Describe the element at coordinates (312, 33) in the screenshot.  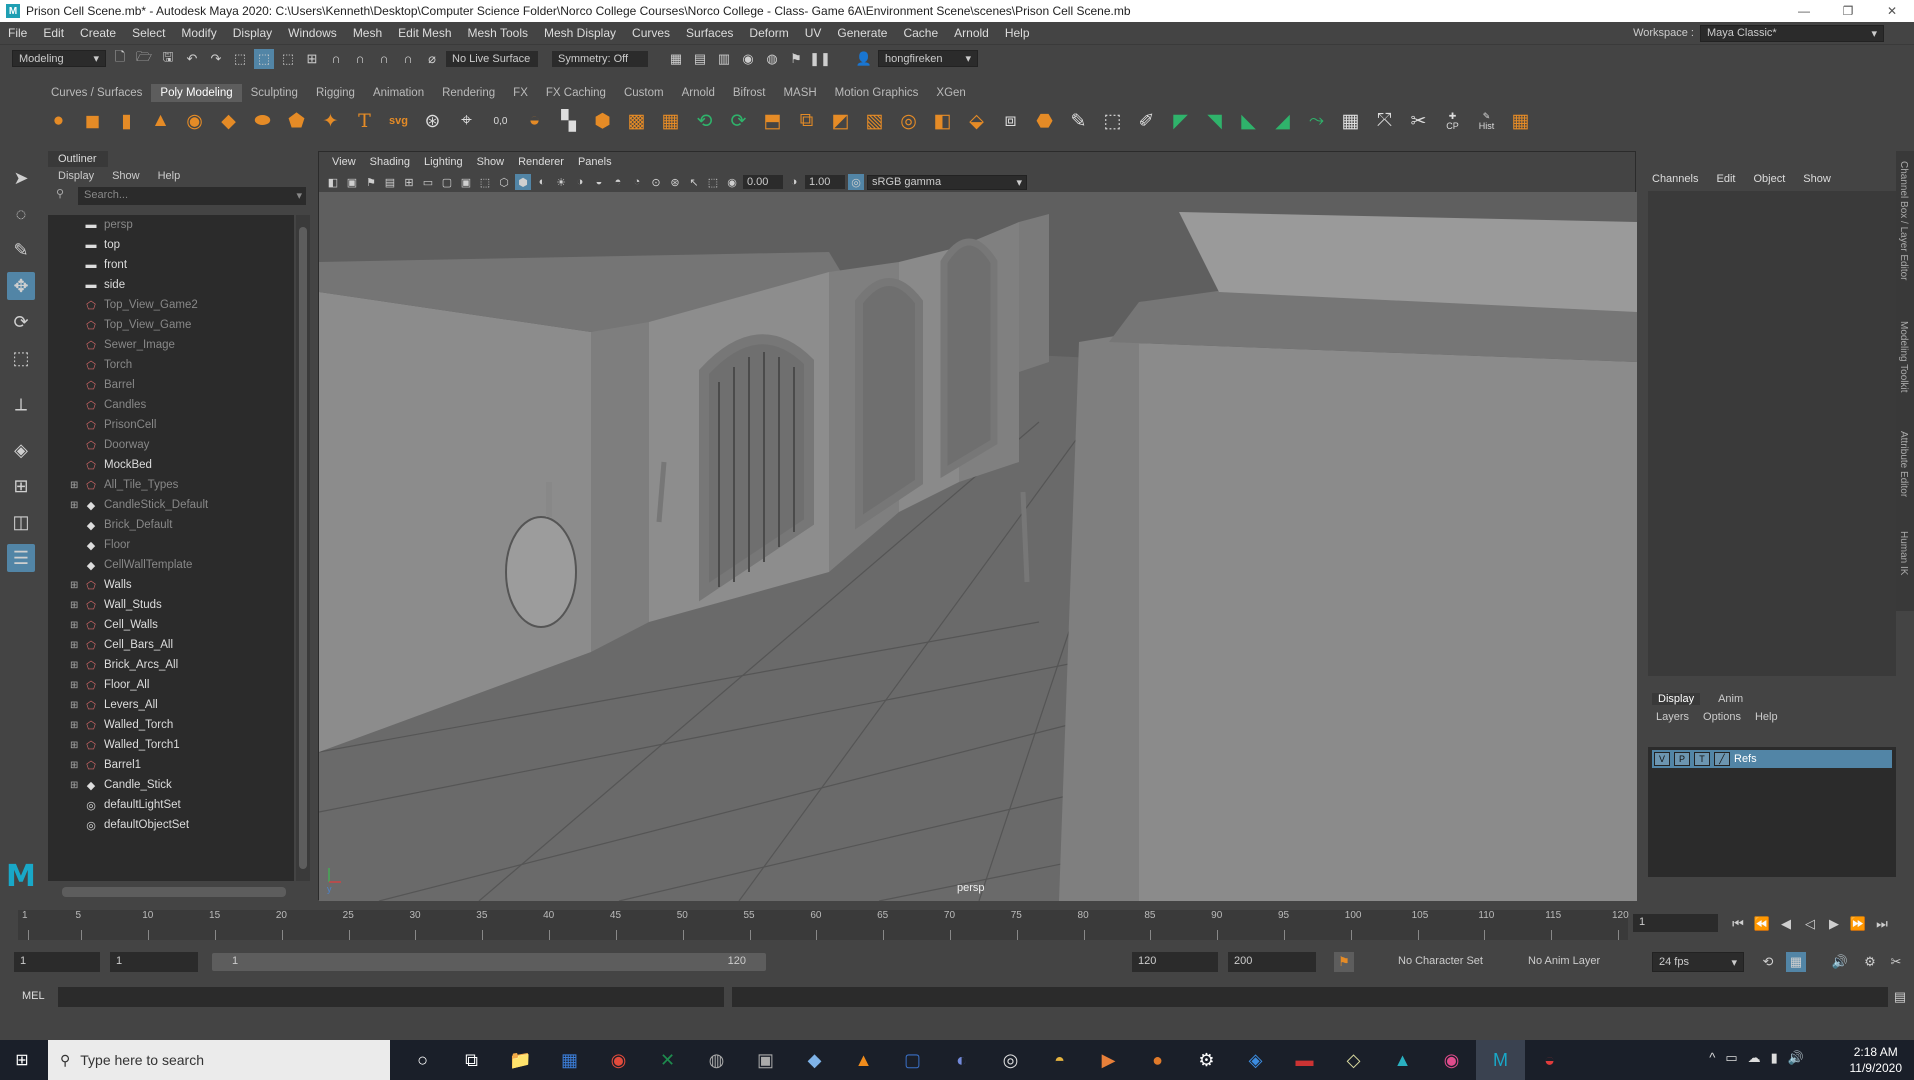
I see `menu-windows: Windows` at that location.